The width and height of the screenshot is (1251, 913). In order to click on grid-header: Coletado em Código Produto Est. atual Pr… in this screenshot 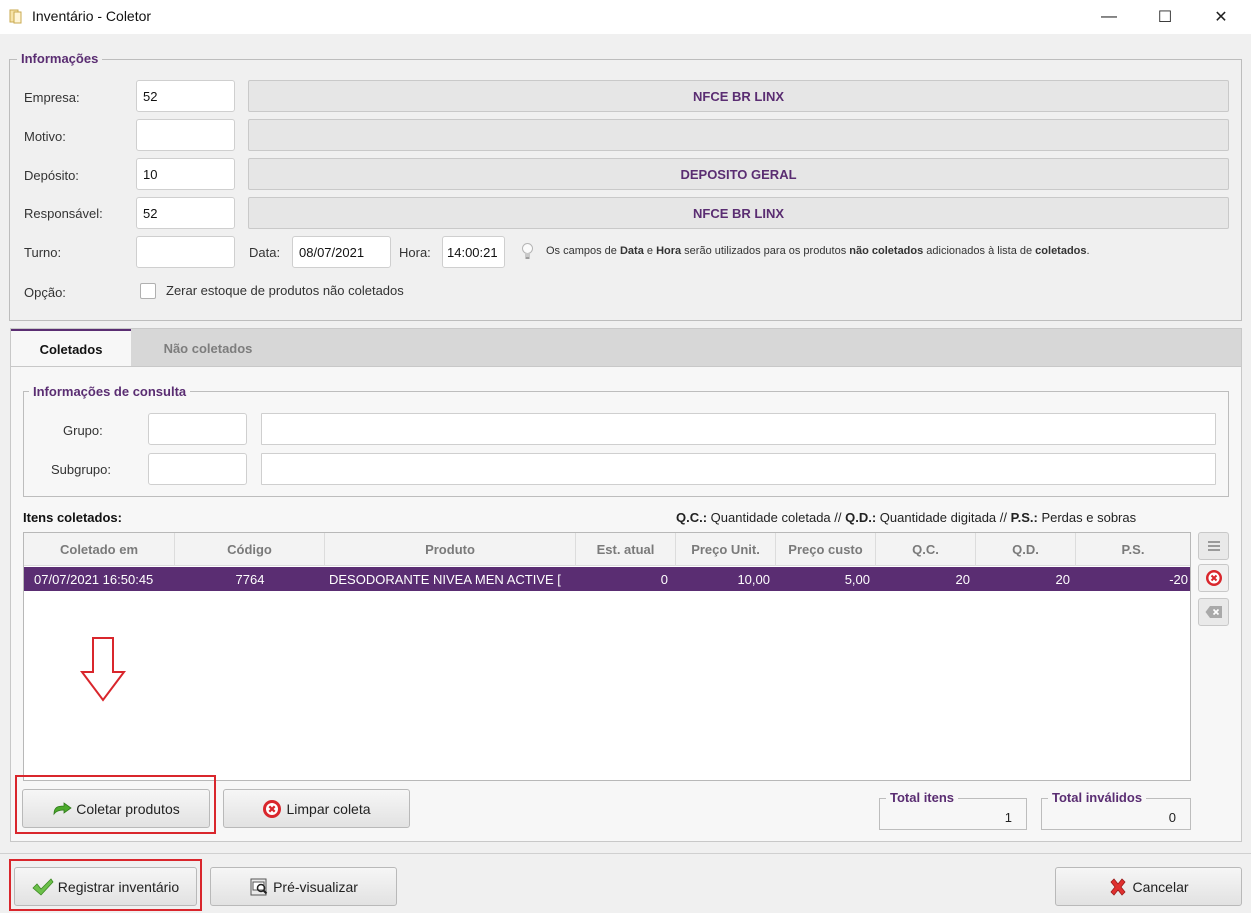, I will do `click(607, 549)`.